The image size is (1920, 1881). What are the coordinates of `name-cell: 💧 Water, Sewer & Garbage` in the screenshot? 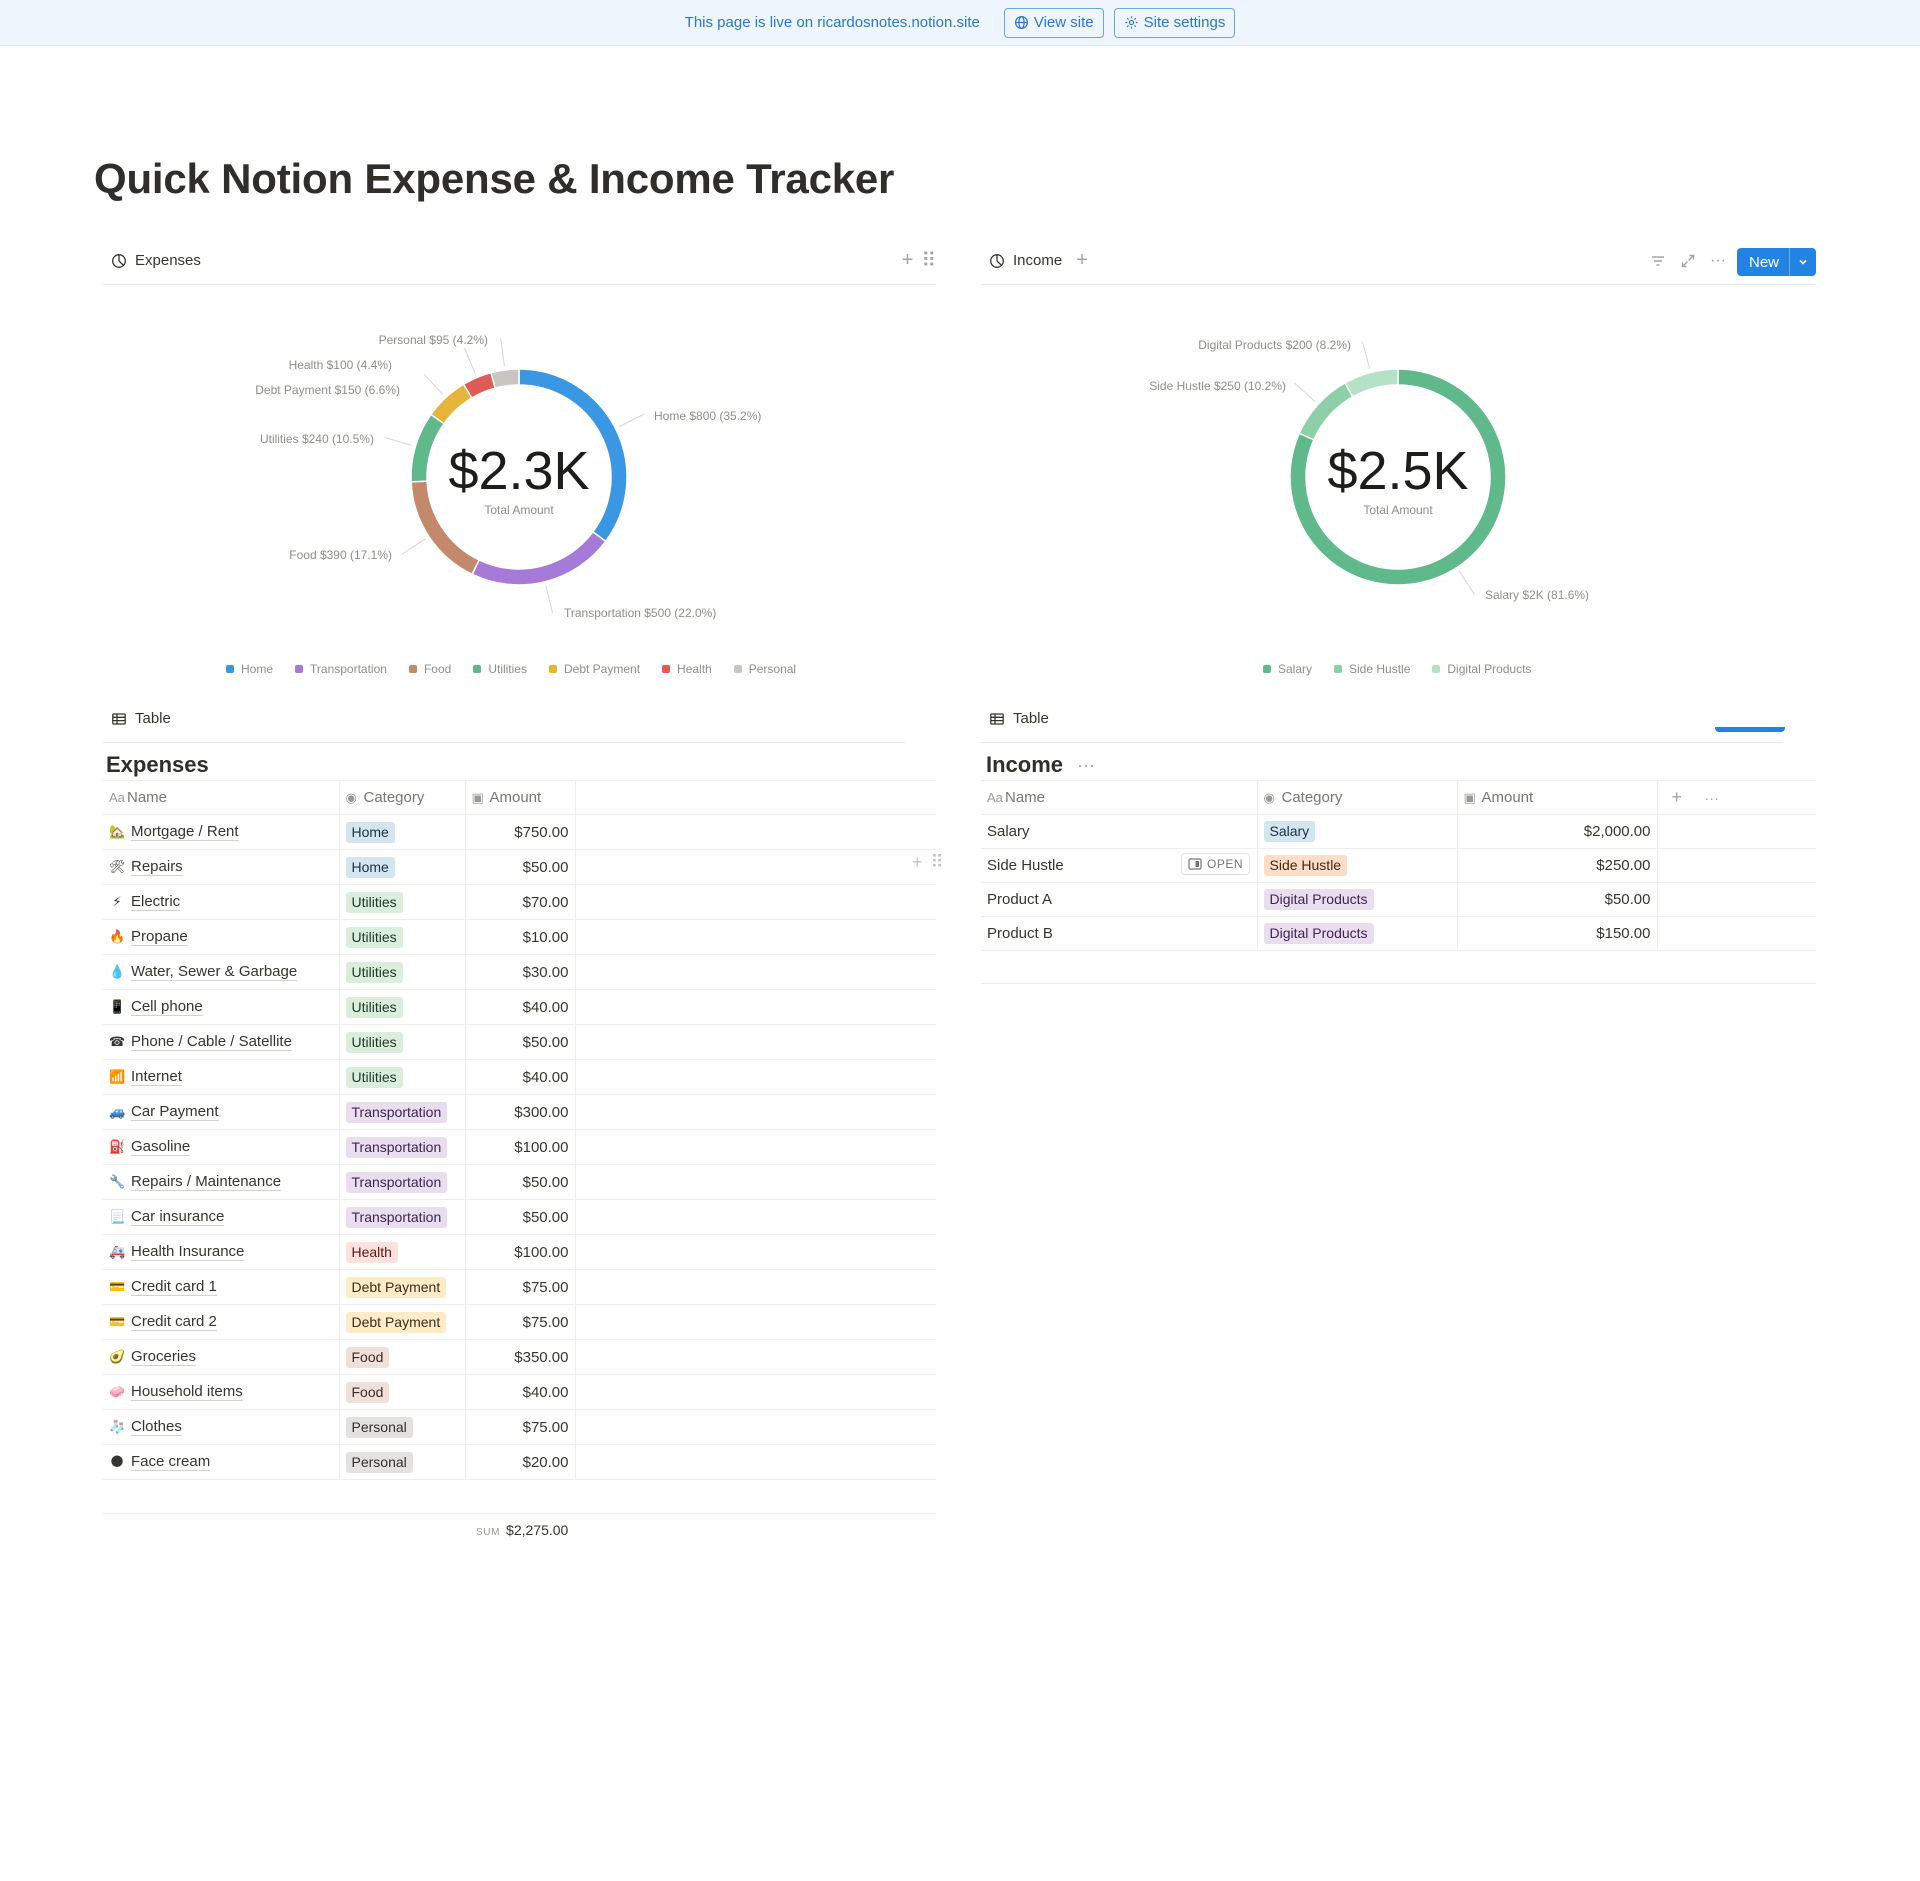 It's located at (221, 972).